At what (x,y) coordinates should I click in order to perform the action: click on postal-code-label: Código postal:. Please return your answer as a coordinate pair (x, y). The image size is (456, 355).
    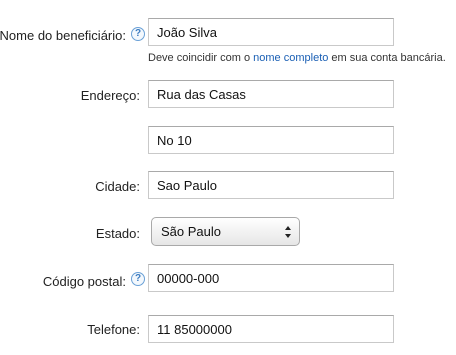
    Looking at the image, I should click on (84, 281).